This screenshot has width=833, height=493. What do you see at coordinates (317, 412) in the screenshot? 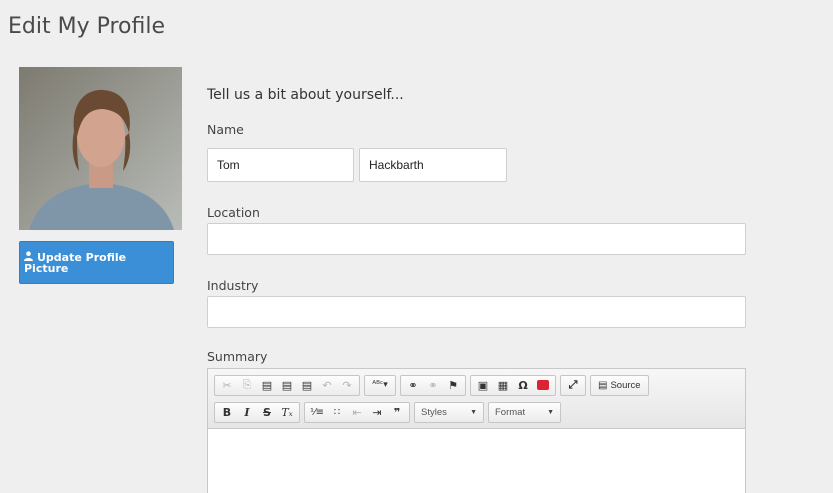
I see `numbered-list-icon: ⅟≡` at bounding box center [317, 412].